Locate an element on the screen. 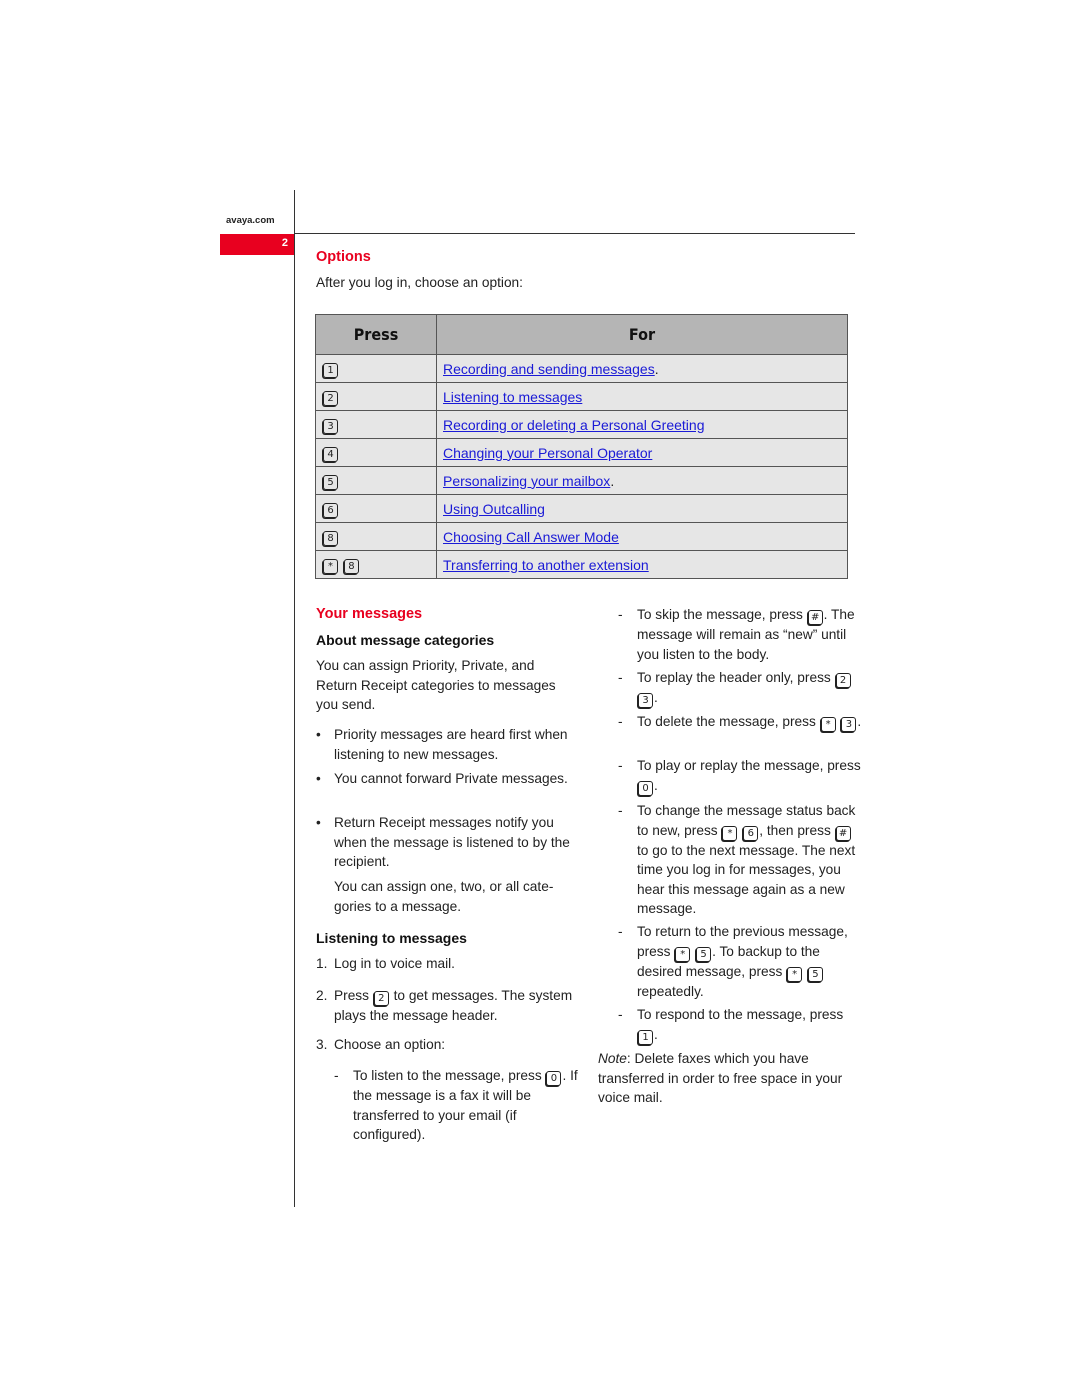 The image size is (1080, 1397). for-cell: Choosing Call Answer Mode is located at coordinates (642, 536).